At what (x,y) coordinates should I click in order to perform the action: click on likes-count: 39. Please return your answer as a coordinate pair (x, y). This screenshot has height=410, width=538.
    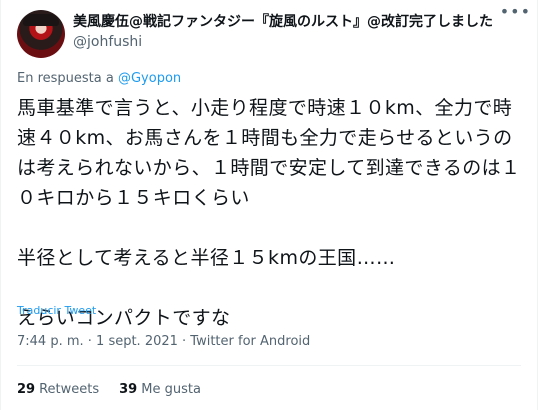
    Looking at the image, I should click on (128, 389).